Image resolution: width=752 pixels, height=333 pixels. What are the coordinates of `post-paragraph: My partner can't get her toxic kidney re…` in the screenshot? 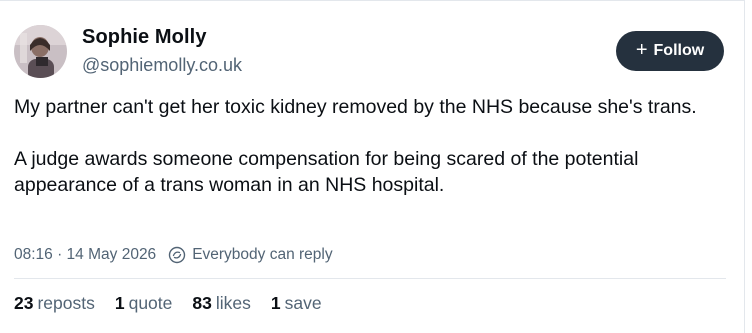 It's located at (355, 107).